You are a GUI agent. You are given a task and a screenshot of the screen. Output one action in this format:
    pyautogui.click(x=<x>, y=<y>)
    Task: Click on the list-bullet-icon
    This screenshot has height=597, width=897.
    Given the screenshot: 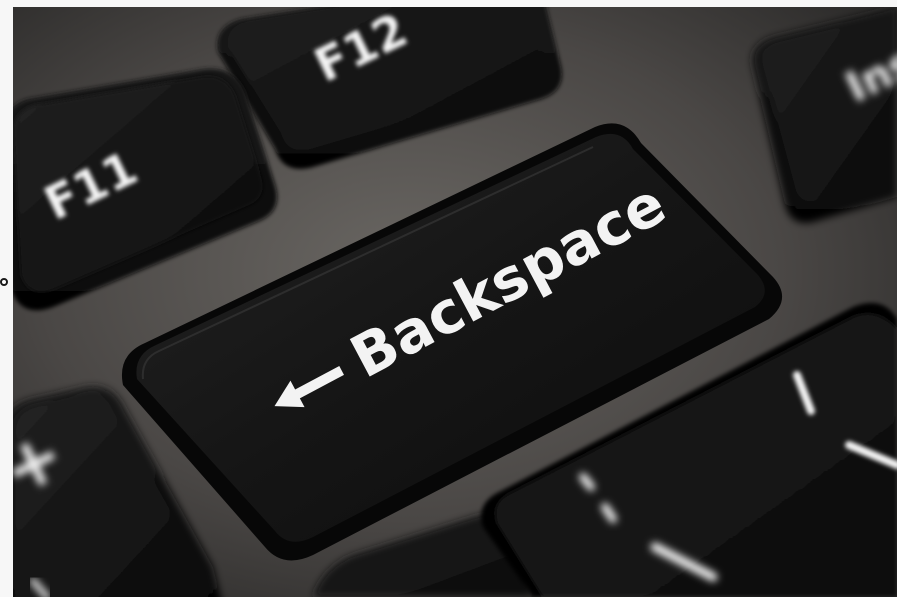 What is the action you would take?
    pyautogui.click(x=4, y=282)
    